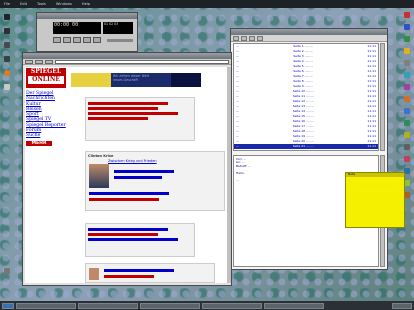  Describe the element at coordinates (91, 80) in the screenshot. I see `banner-image-left` at that location.